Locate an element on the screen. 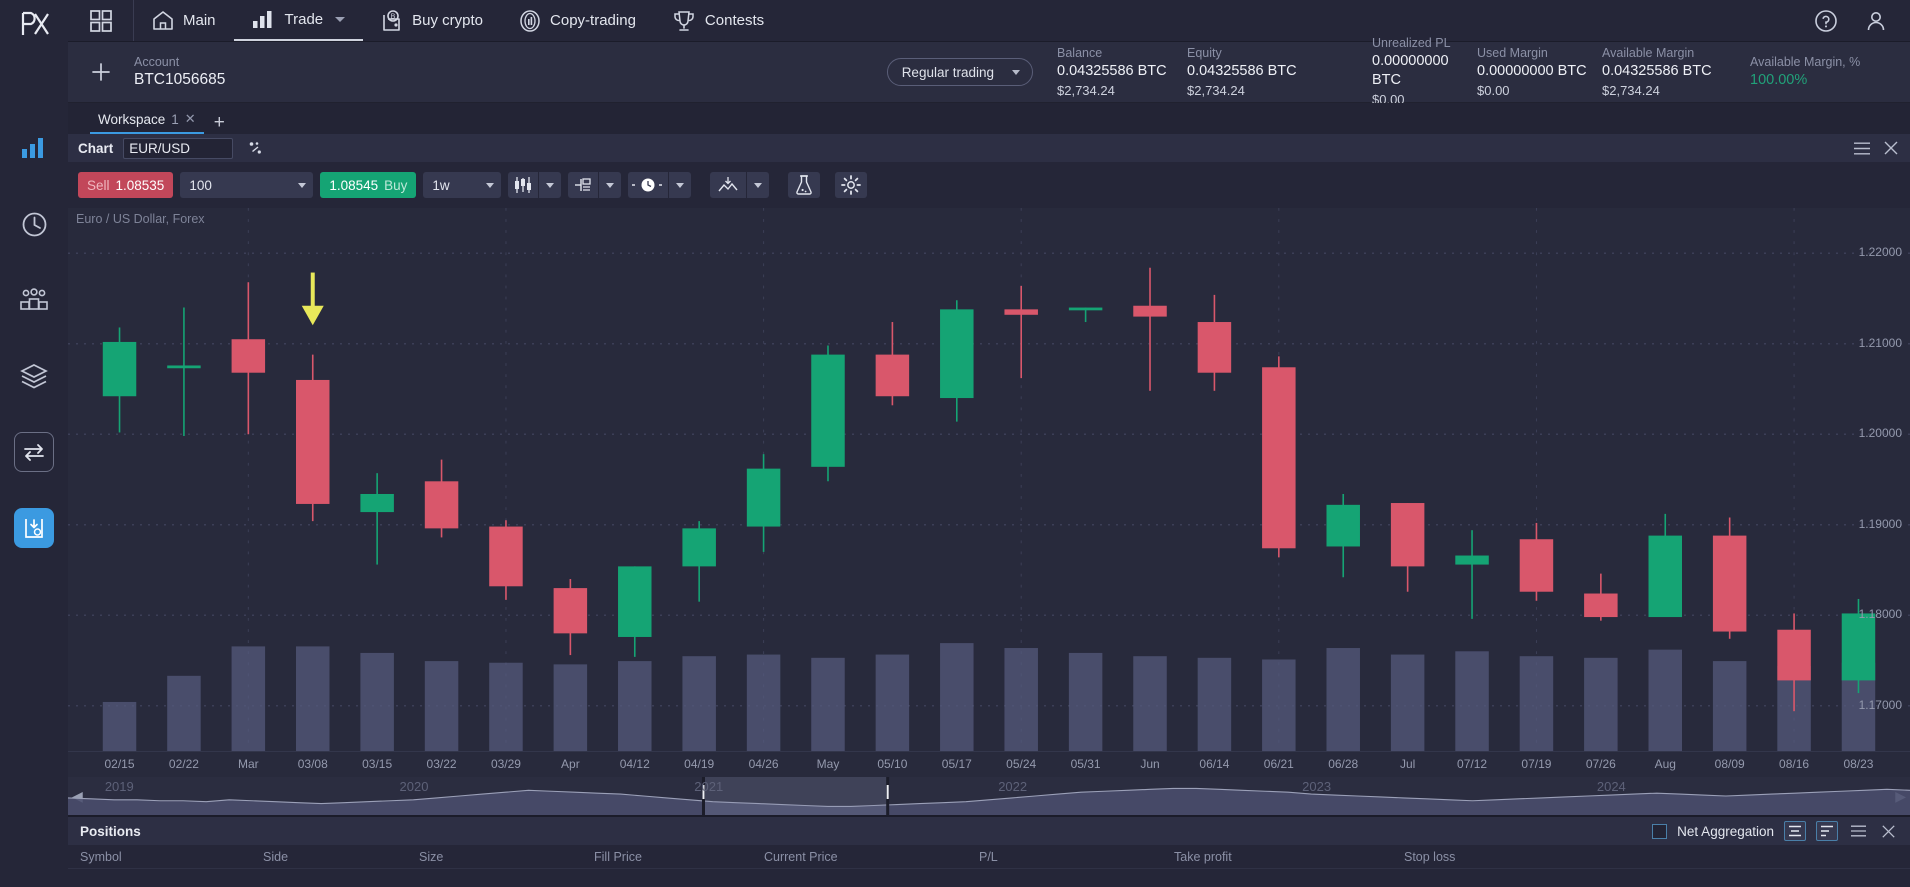 The width and height of the screenshot is (1910, 887). time-tick-label: 07/12 is located at coordinates (1472, 764).